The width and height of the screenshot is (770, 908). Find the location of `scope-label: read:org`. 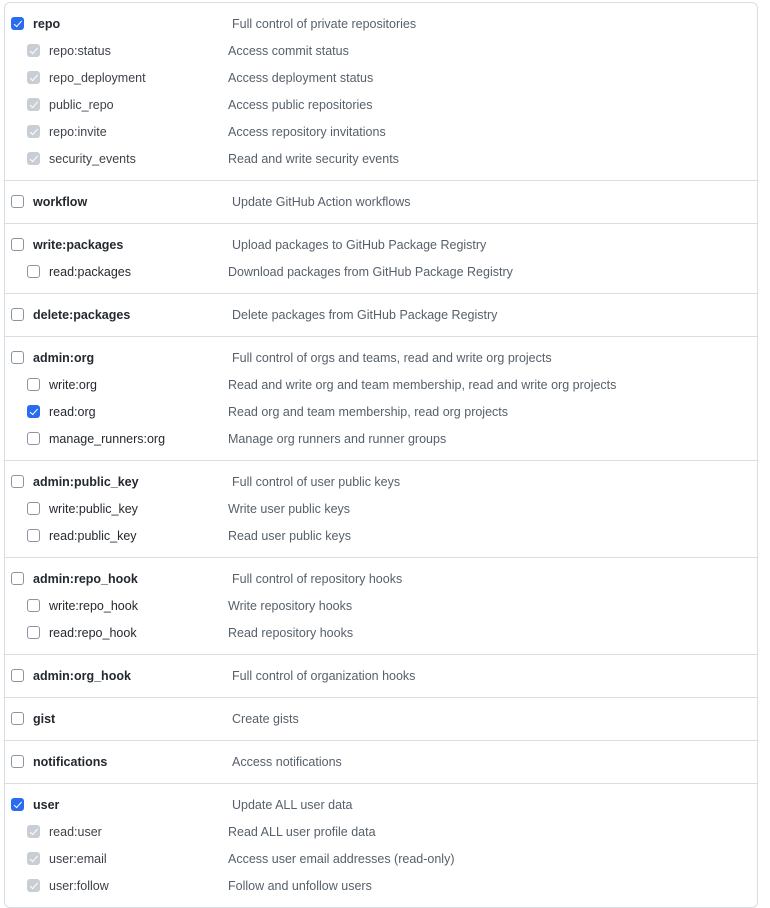

scope-label: read:org is located at coordinates (72, 411).